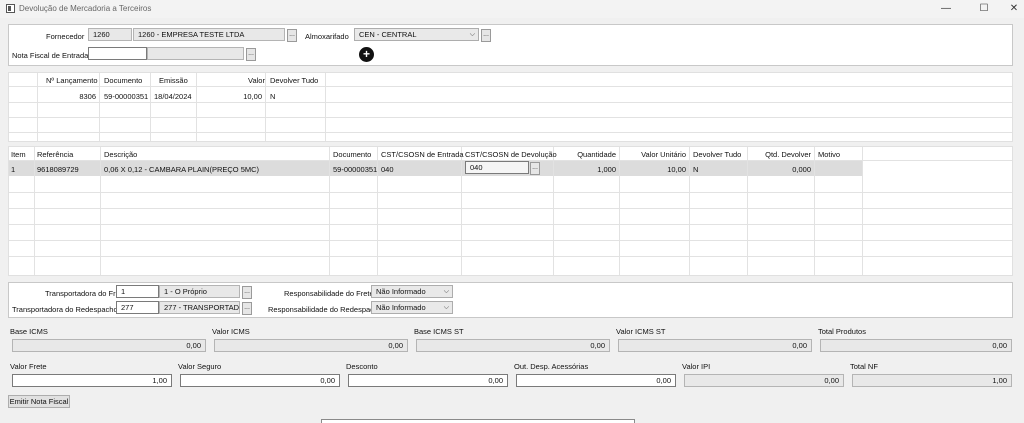 The height and width of the screenshot is (423, 1024). Describe the element at coordinates (388, 34) in the screenshot. I see `almoxarifado-value: CEN - CENTRAL` at that location.